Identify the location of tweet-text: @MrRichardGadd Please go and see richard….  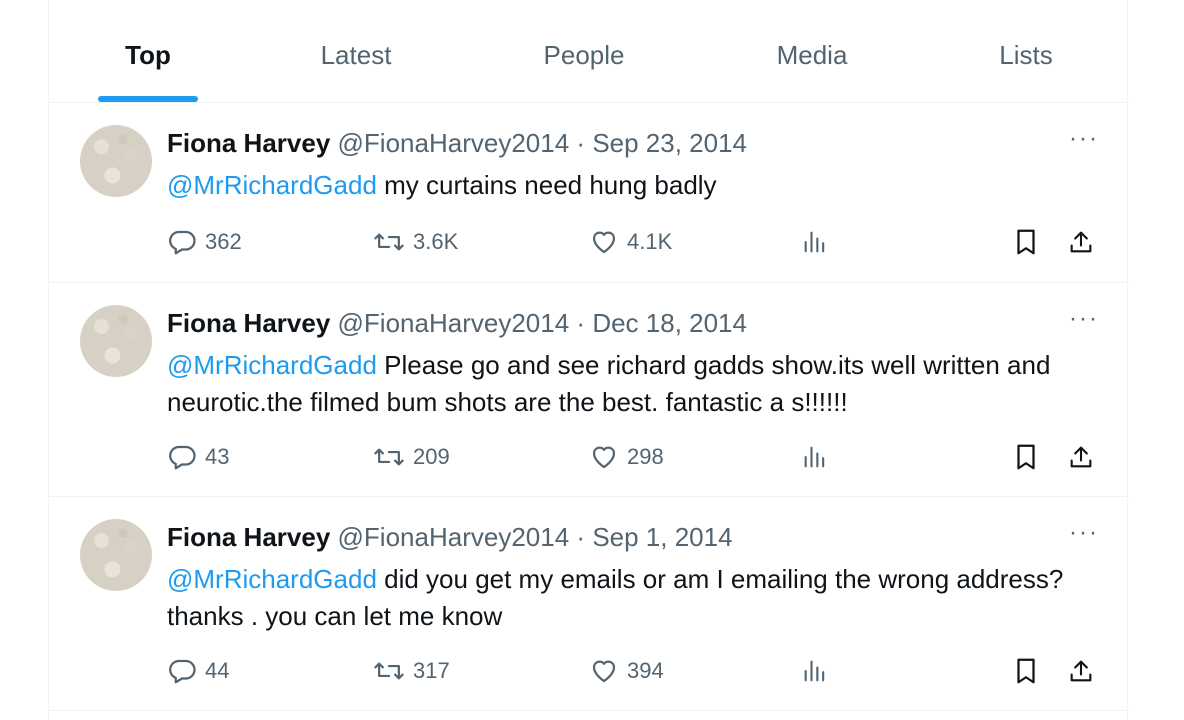
(627, 384).